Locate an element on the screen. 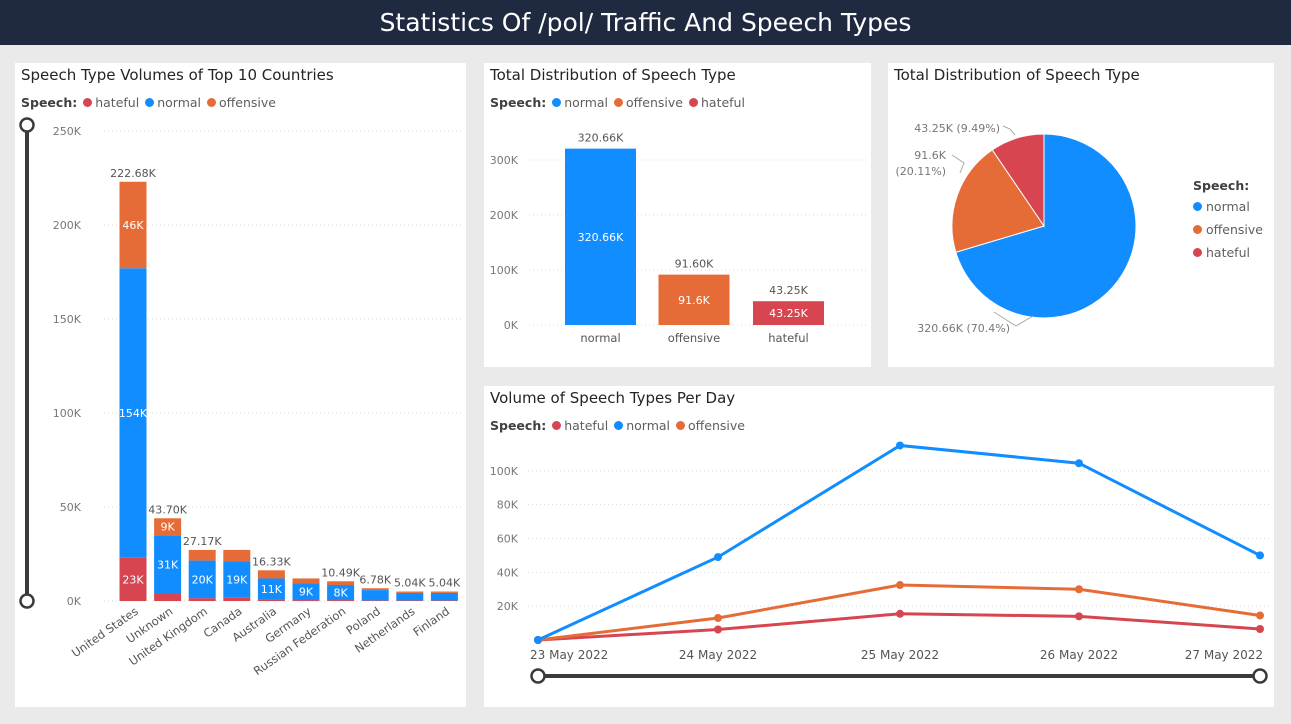 Image resolution: width=1291 pixels, height=724 pixels. total-label: 6.78K is located at coordinates (375, 579).